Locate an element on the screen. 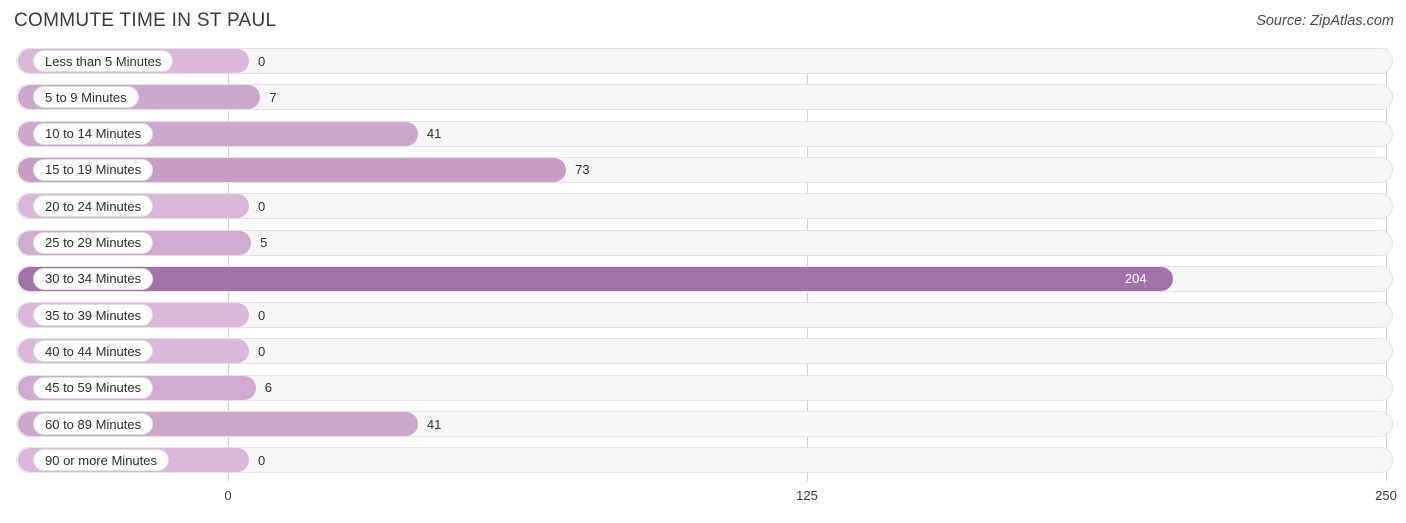  bar-category-label: 90 or more Minutes is located at coordinates (101, 460).